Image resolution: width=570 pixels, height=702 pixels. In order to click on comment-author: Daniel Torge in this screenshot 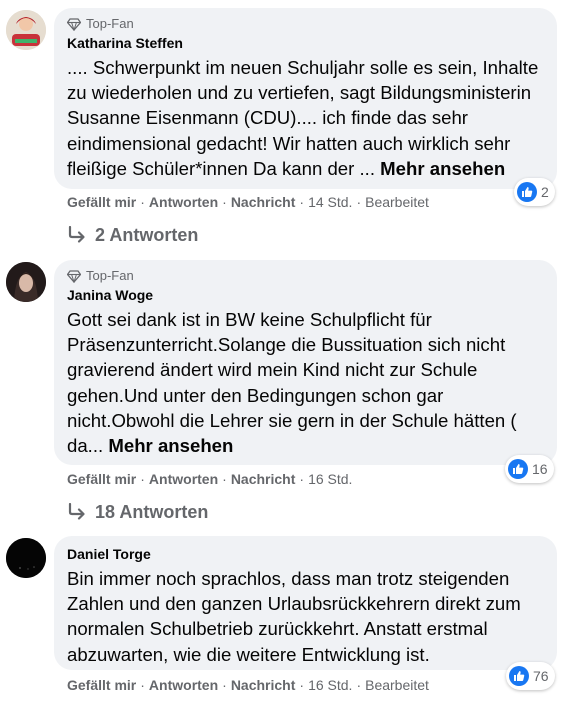, I will do `click(305, 554)`.